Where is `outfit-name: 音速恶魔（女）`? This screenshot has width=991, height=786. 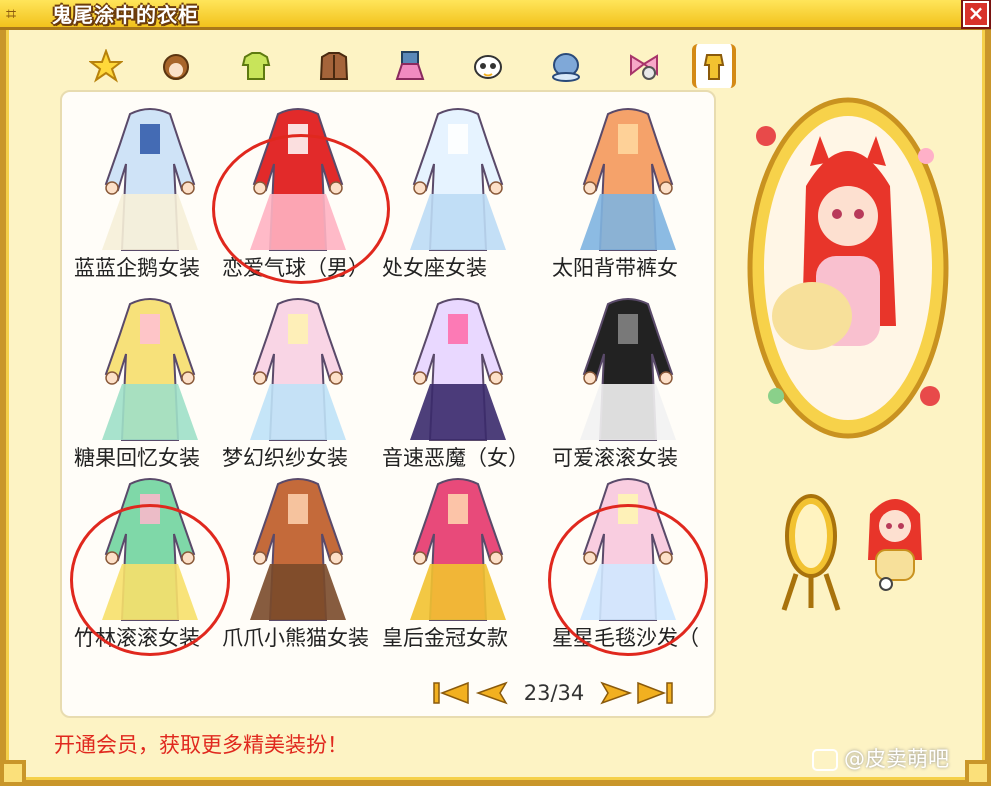 outfit-name: 音速恶魔（女） is located at coordinates (455, 458).